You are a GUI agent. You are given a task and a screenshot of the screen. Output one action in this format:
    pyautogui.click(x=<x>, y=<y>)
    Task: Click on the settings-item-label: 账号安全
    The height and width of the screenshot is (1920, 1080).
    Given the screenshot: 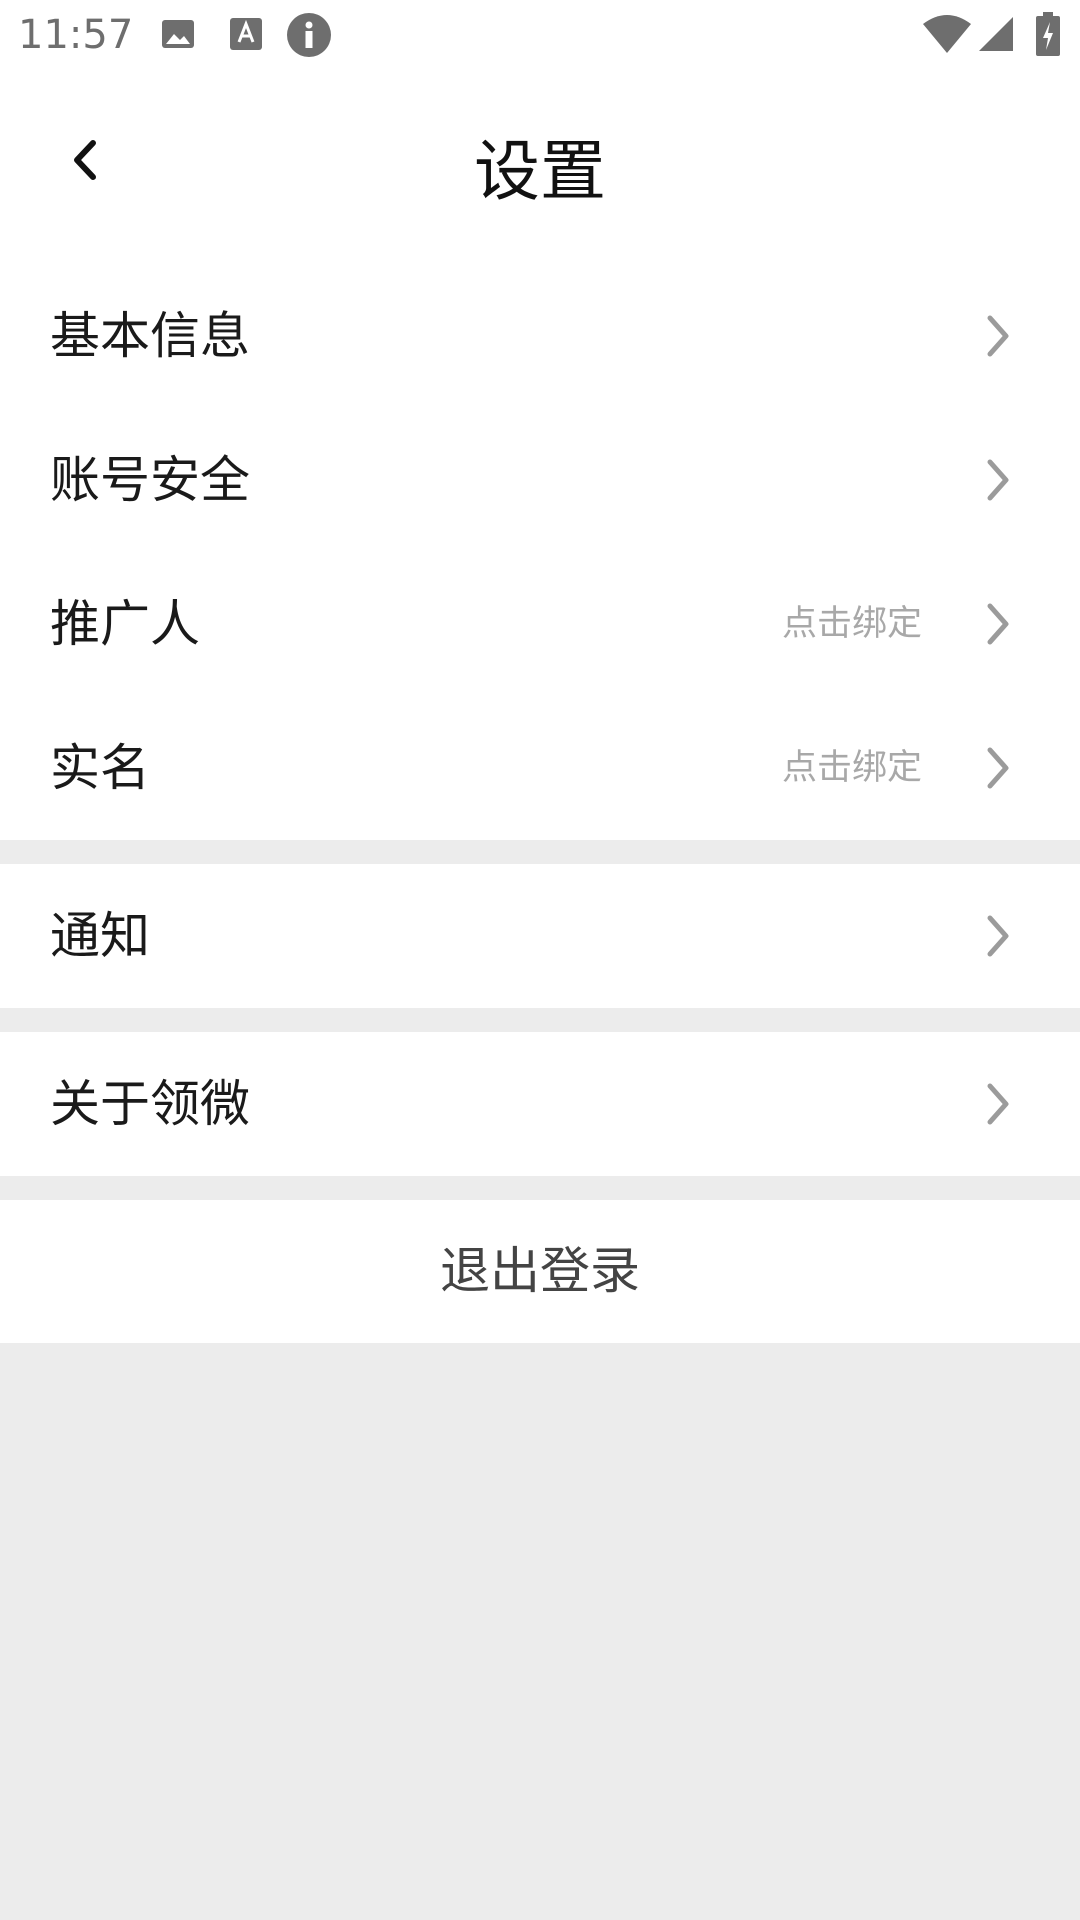 What is the action you would take?
    pyautogui.click(x=150, y=480)
    